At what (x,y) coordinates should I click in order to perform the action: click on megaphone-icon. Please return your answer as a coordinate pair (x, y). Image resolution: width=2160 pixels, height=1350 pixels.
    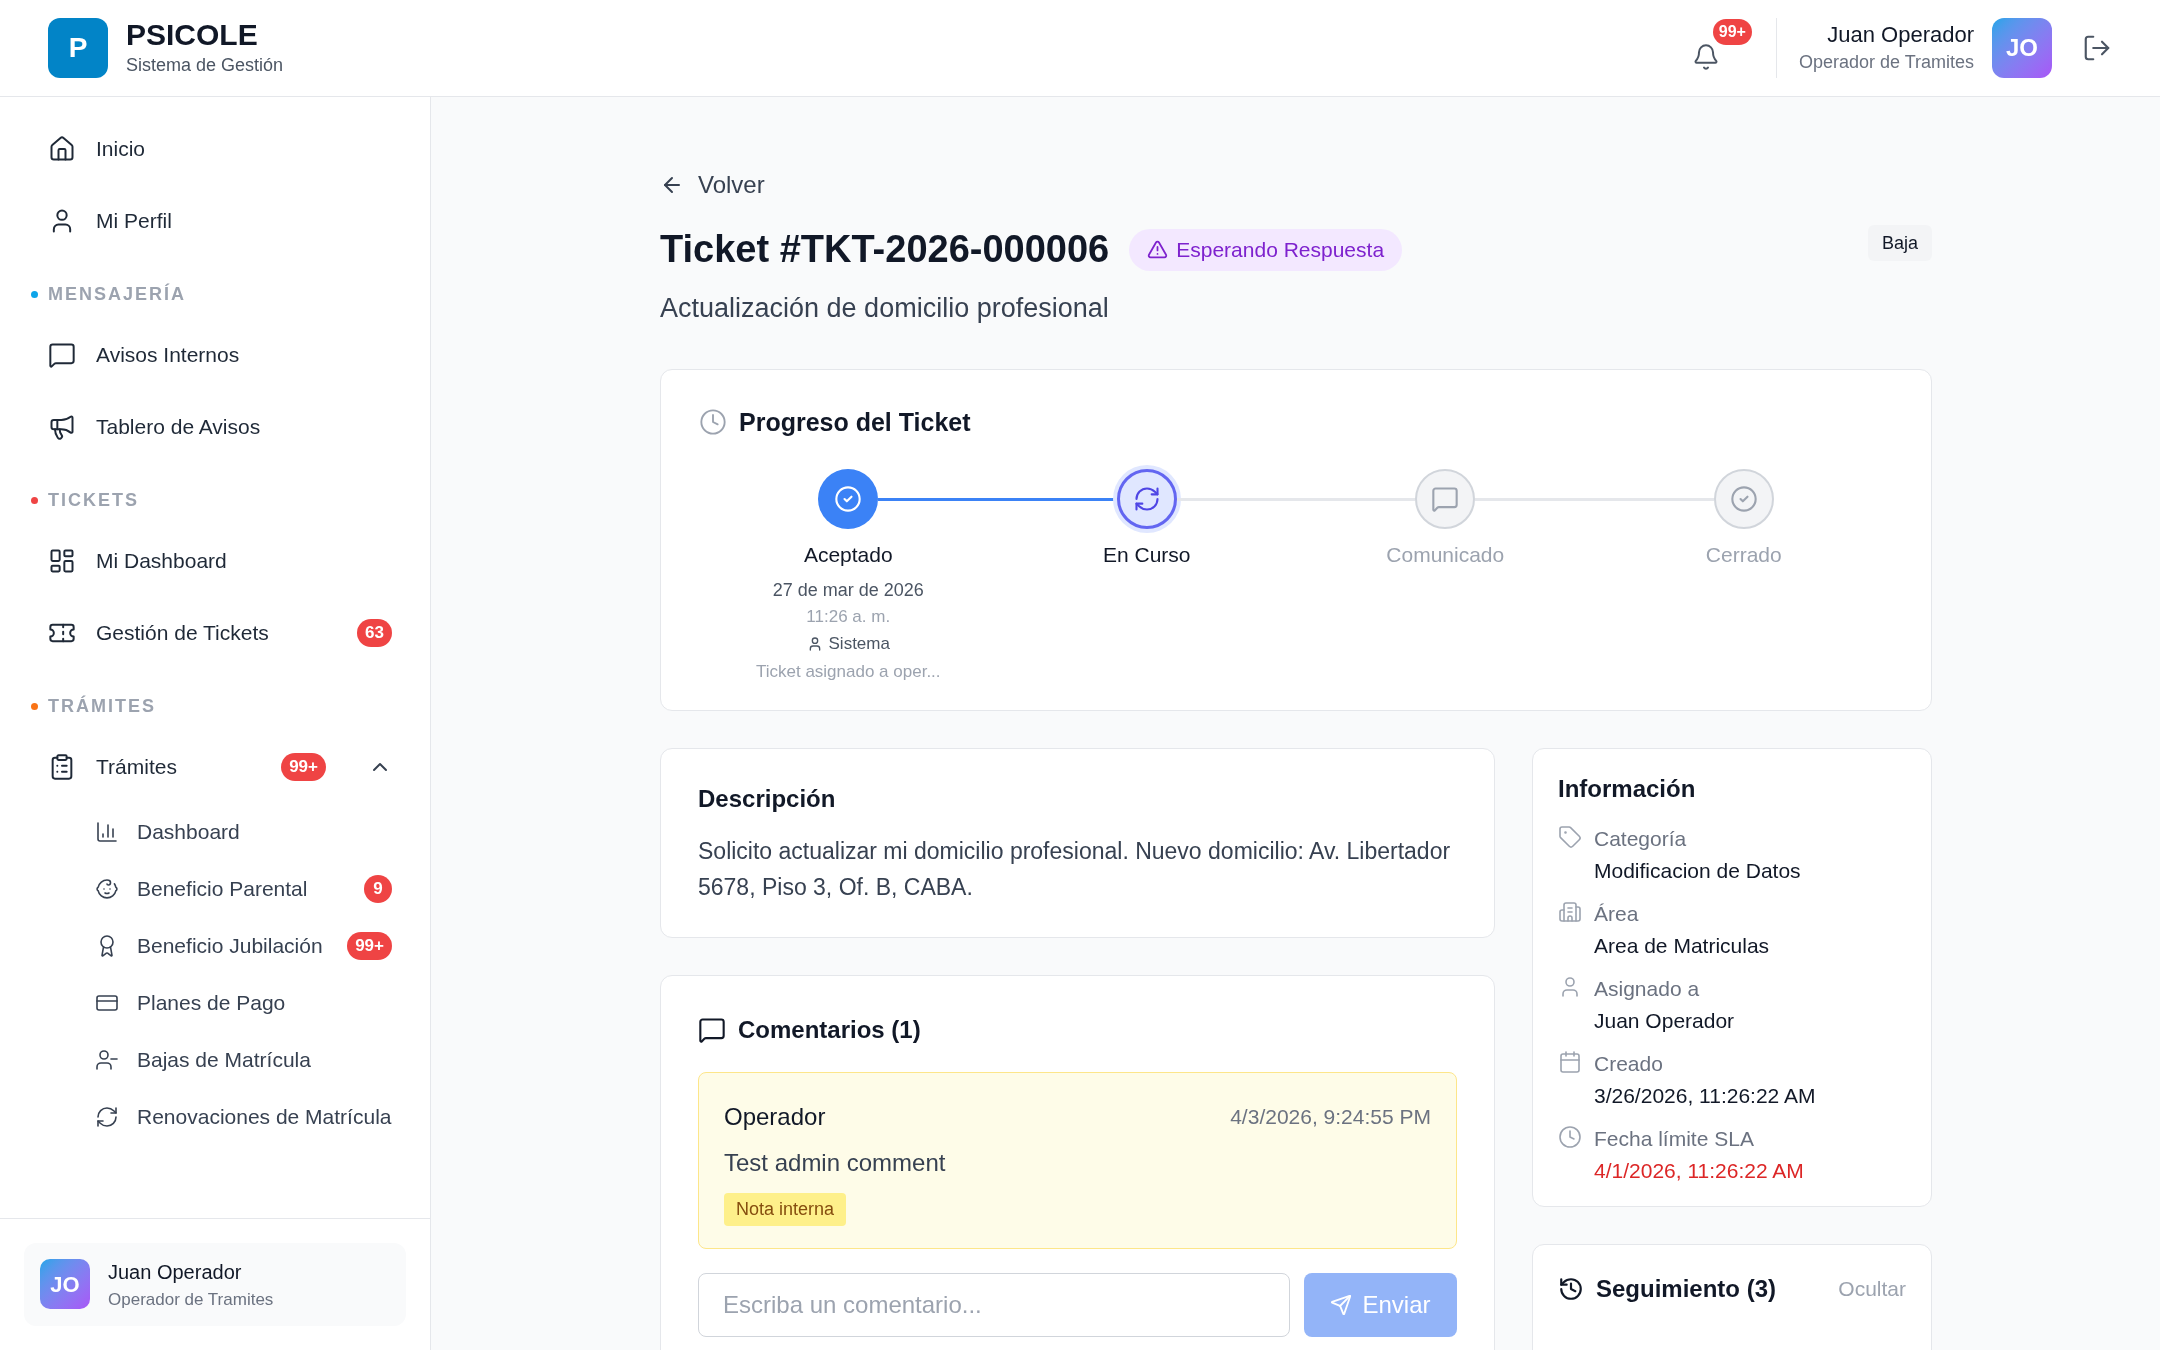
    Looking at the image, I should click on (62, 427).